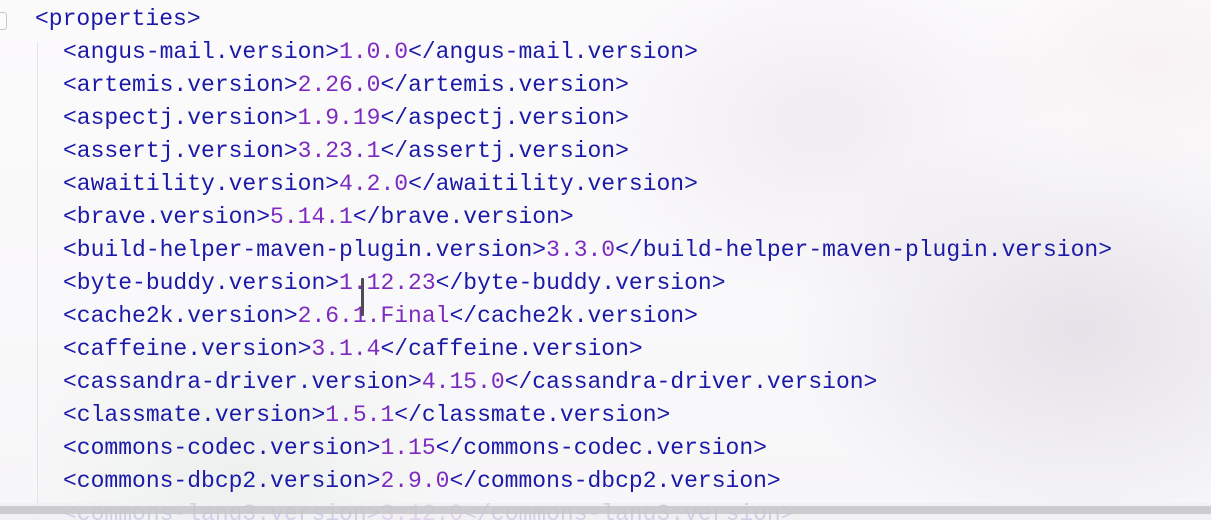 The image size is (1211, 520). I want to click on root-open-tag: <properties>, so click(118, 19).